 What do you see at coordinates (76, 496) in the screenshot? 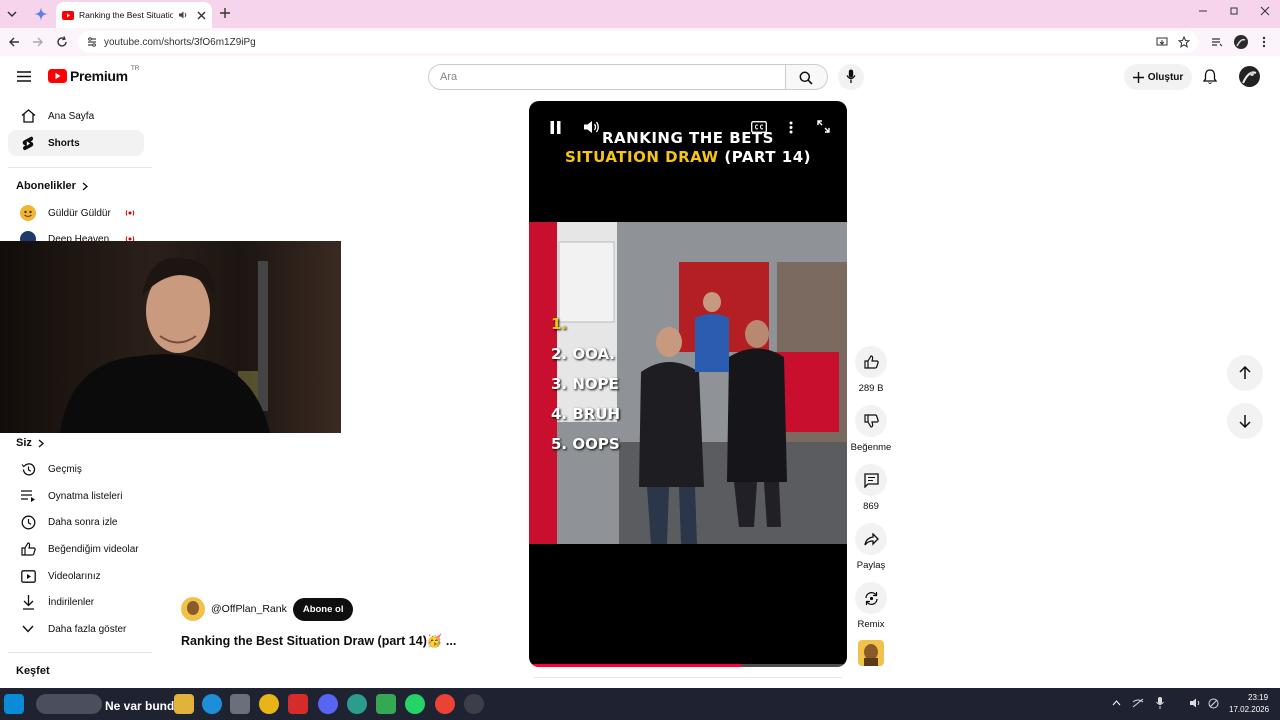
I see `sidebar-item-playlists: Oynatma listeleri` at bounding box center [76, 496].